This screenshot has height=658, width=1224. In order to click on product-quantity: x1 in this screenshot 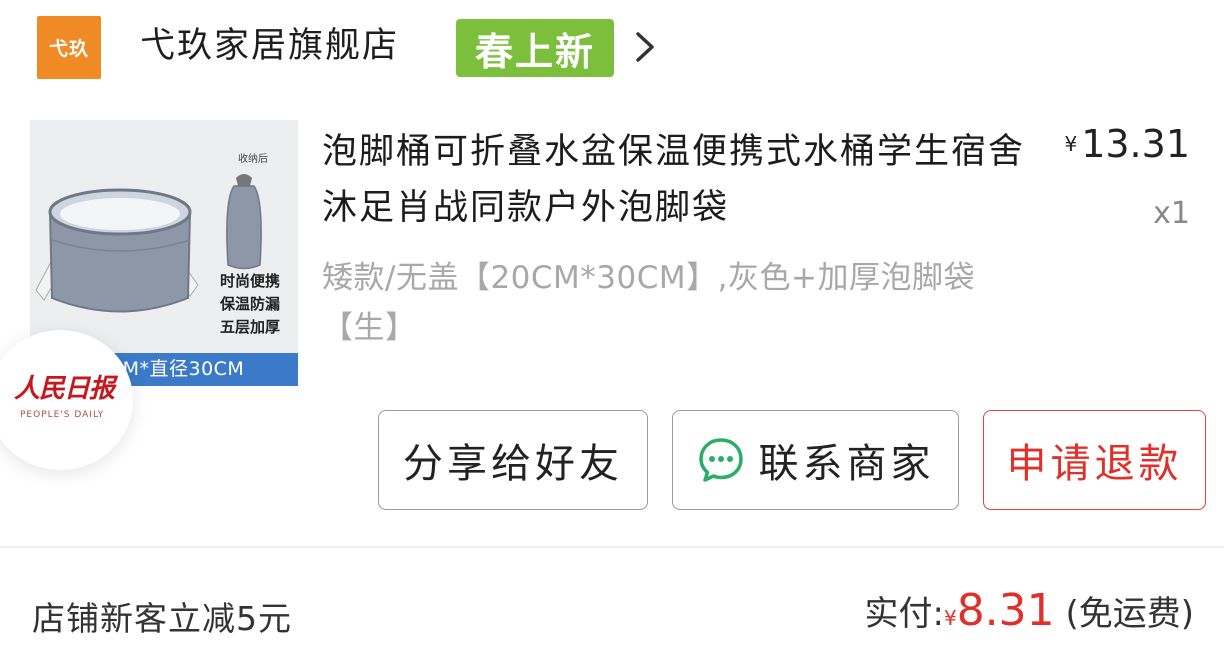, I will do `click(1171, 213)`.